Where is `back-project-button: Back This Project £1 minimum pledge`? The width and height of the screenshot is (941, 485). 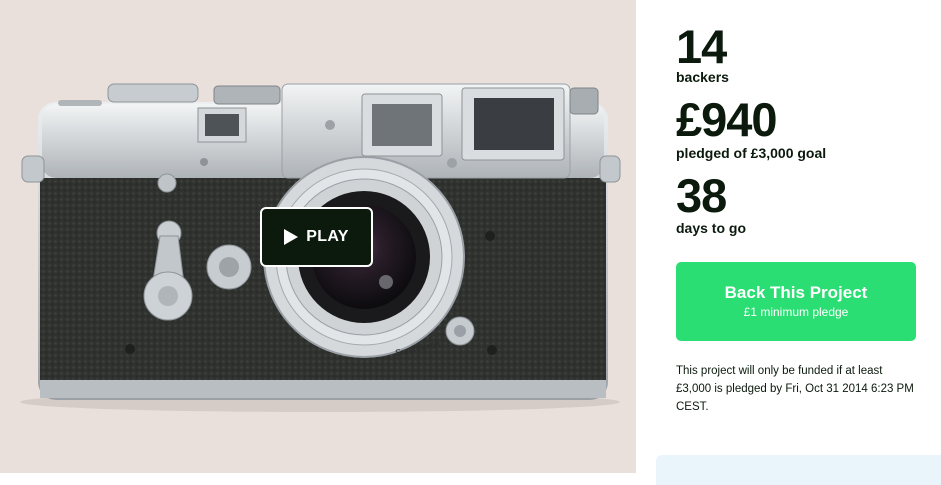
back-project-button: Back This Project £1 minimum pledge is located at coordinates (796, 301).